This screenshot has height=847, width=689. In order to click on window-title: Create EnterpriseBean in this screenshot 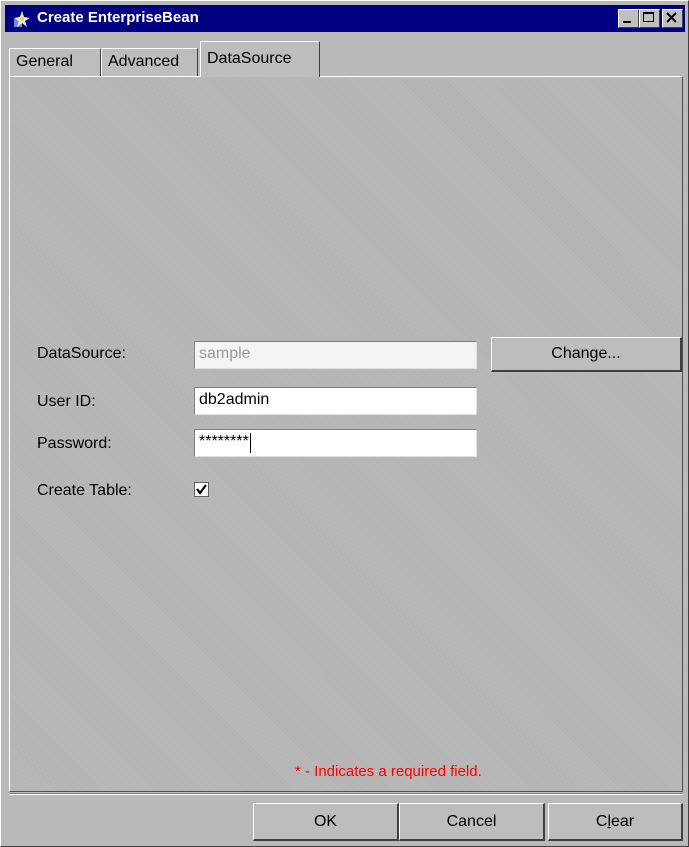, I will do `click(118, 17)`.